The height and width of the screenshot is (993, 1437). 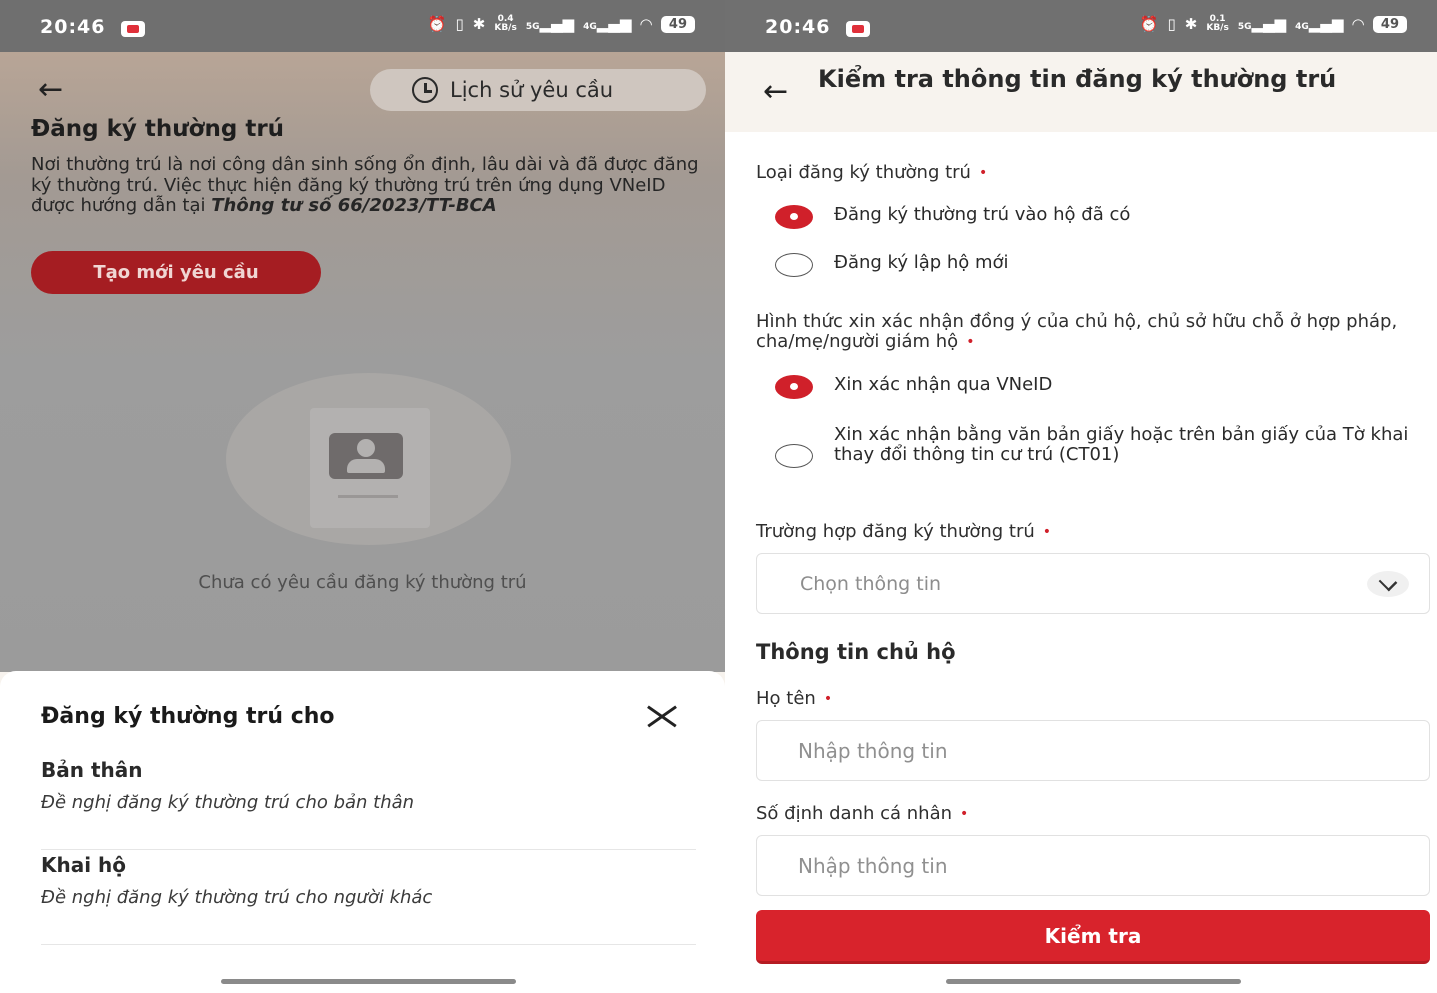 I want to click on create-request-button: Tạo mới yêu cầu, so click(x=176, y=272).